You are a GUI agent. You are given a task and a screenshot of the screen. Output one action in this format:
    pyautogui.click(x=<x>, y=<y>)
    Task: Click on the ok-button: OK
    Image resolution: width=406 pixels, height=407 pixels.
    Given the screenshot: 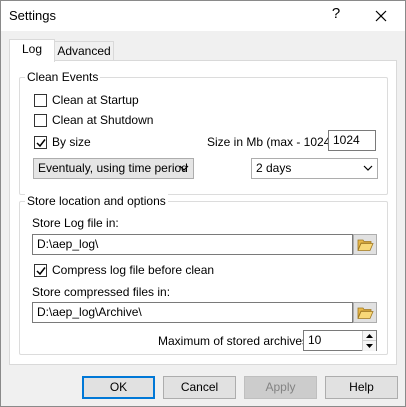 What is the action you would take?
    pyautogui.click(x=118, y=387)
    